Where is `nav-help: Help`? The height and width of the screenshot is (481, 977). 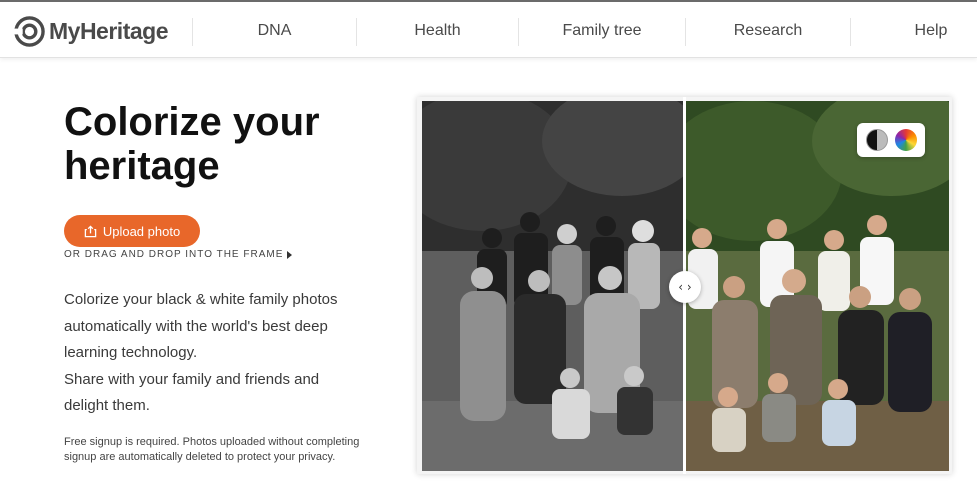
nav-help: Help is located at coordinates (931, 31).